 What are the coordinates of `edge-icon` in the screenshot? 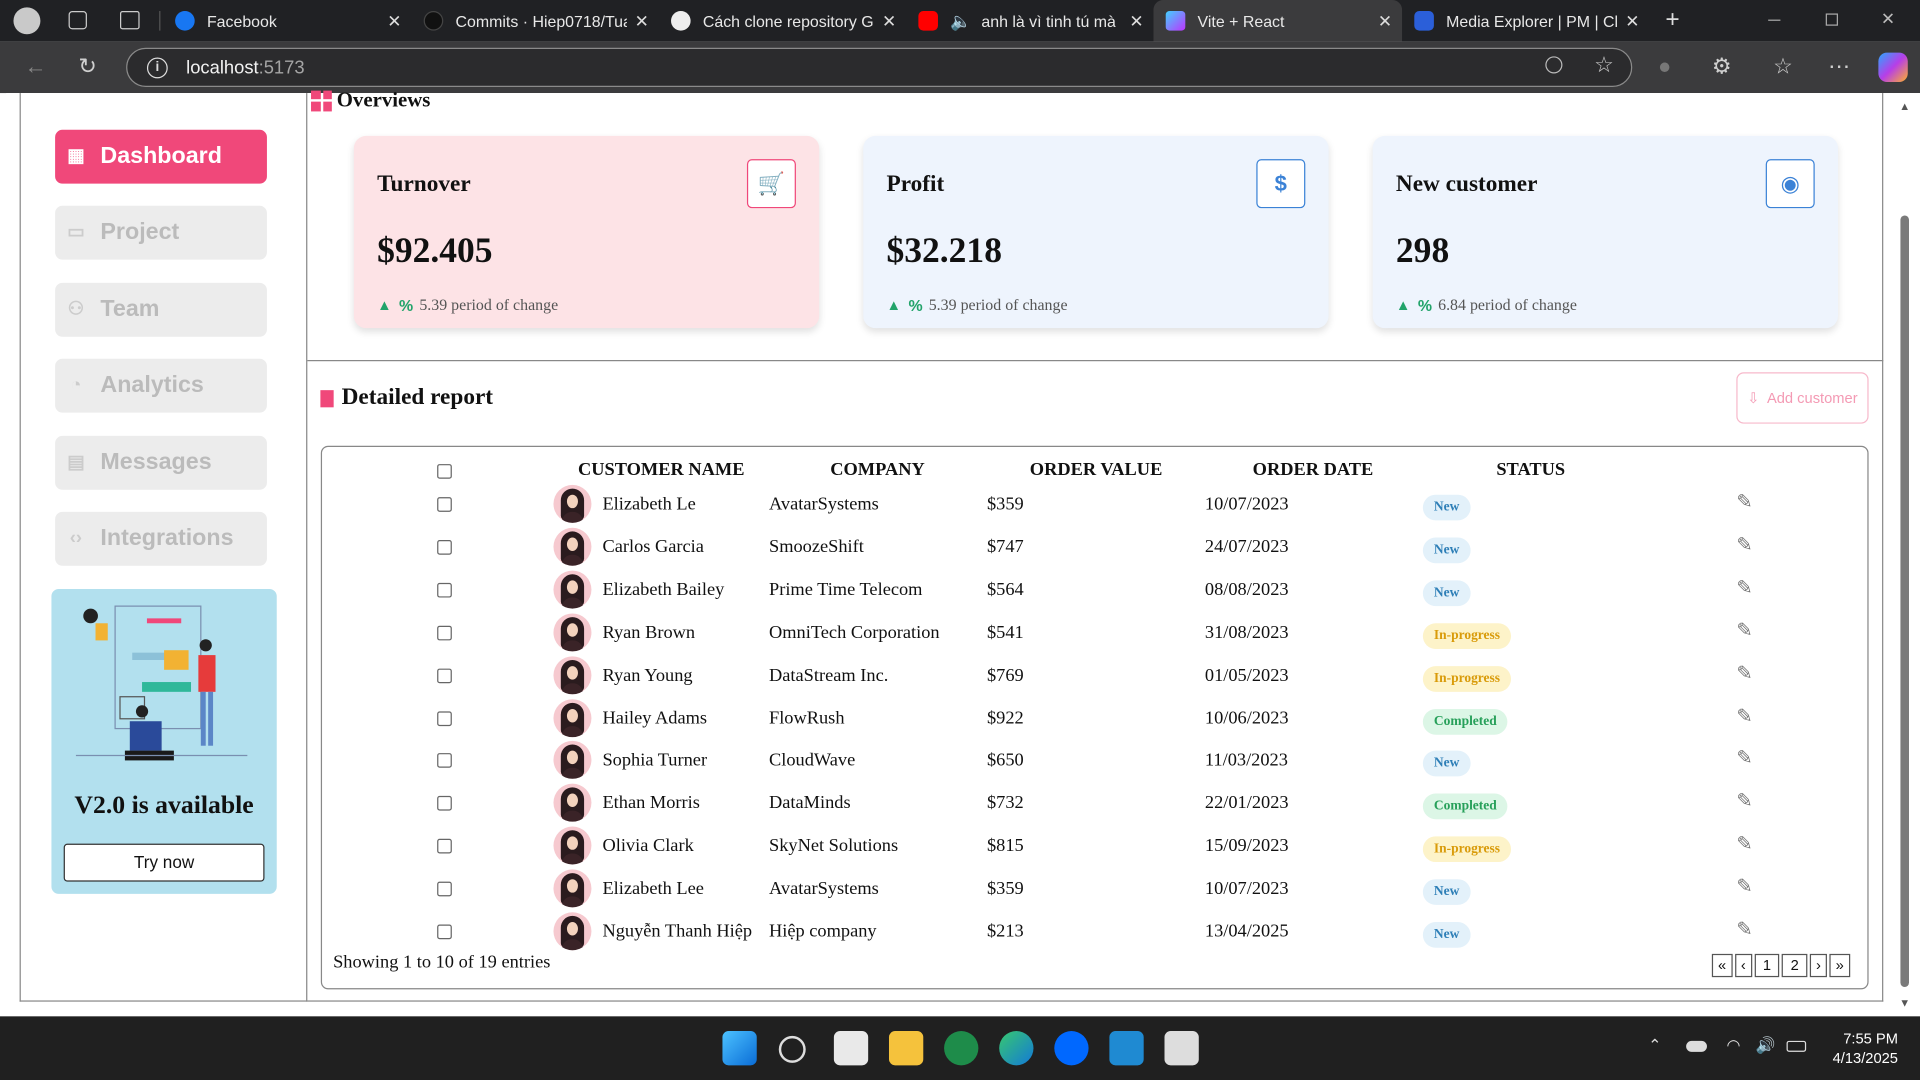 It's located at (1016, 1048).